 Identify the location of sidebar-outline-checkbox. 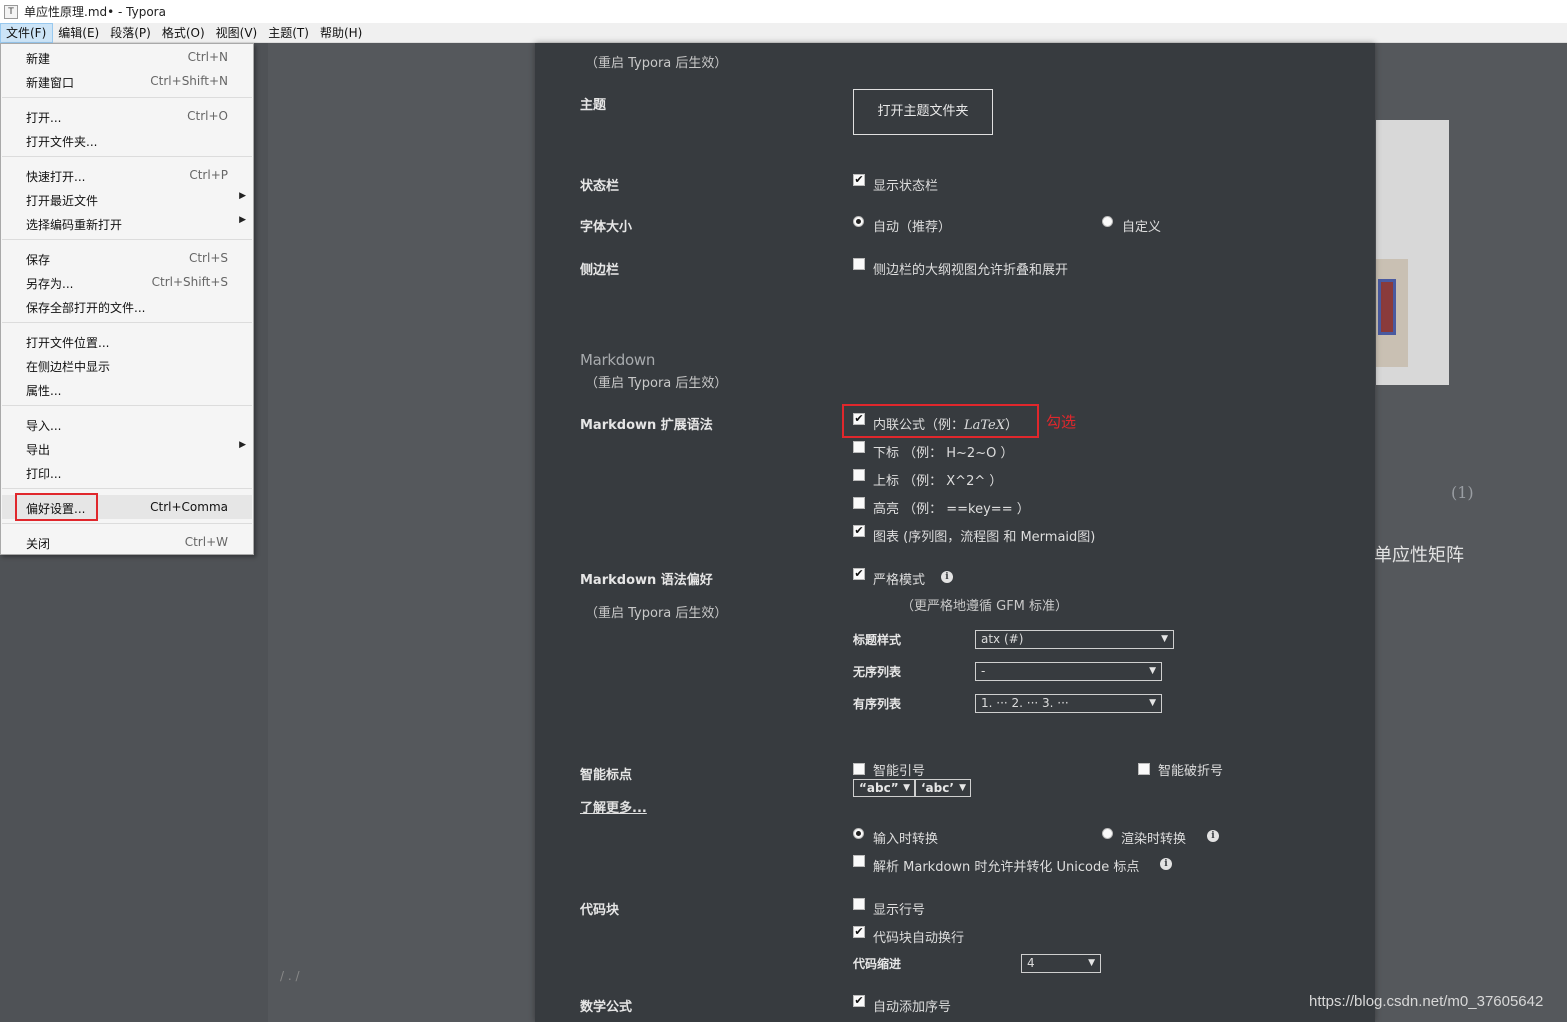
(859, 264).